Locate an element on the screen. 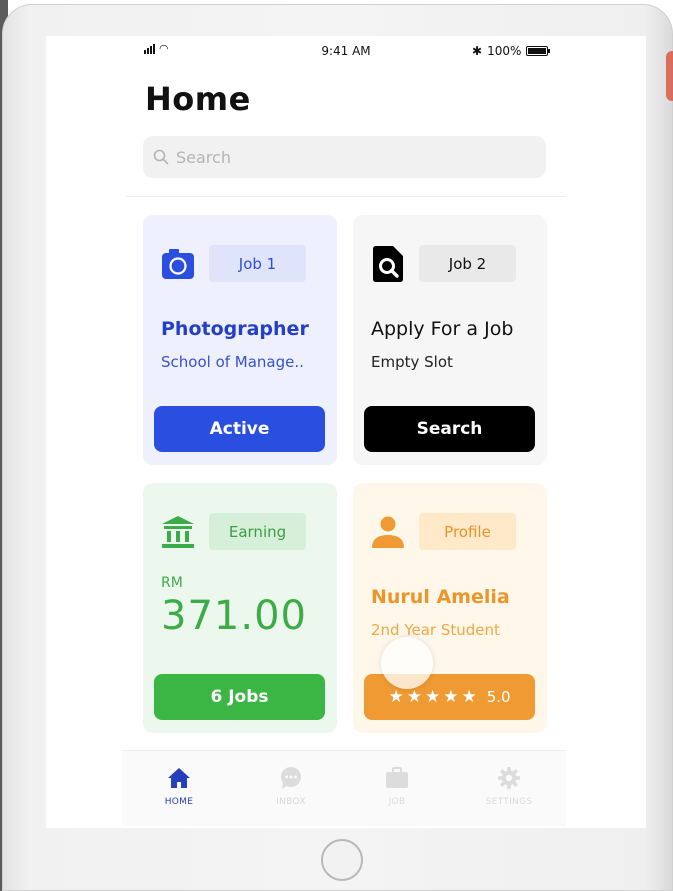 The width and height of the screenshot is (673, 891). page-title: Home is located at coordinates (198, 99).